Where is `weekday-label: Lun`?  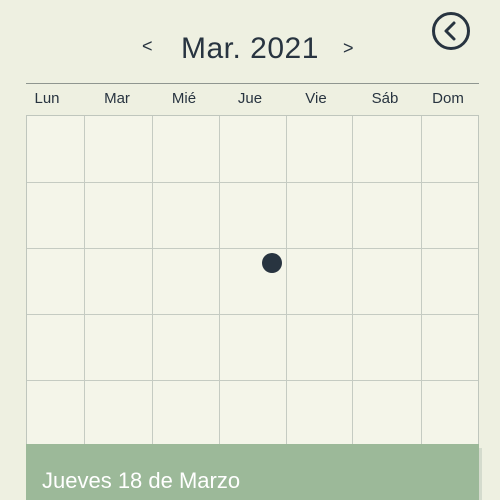 weekday-label: Lun is located at coordinates (47, 98).